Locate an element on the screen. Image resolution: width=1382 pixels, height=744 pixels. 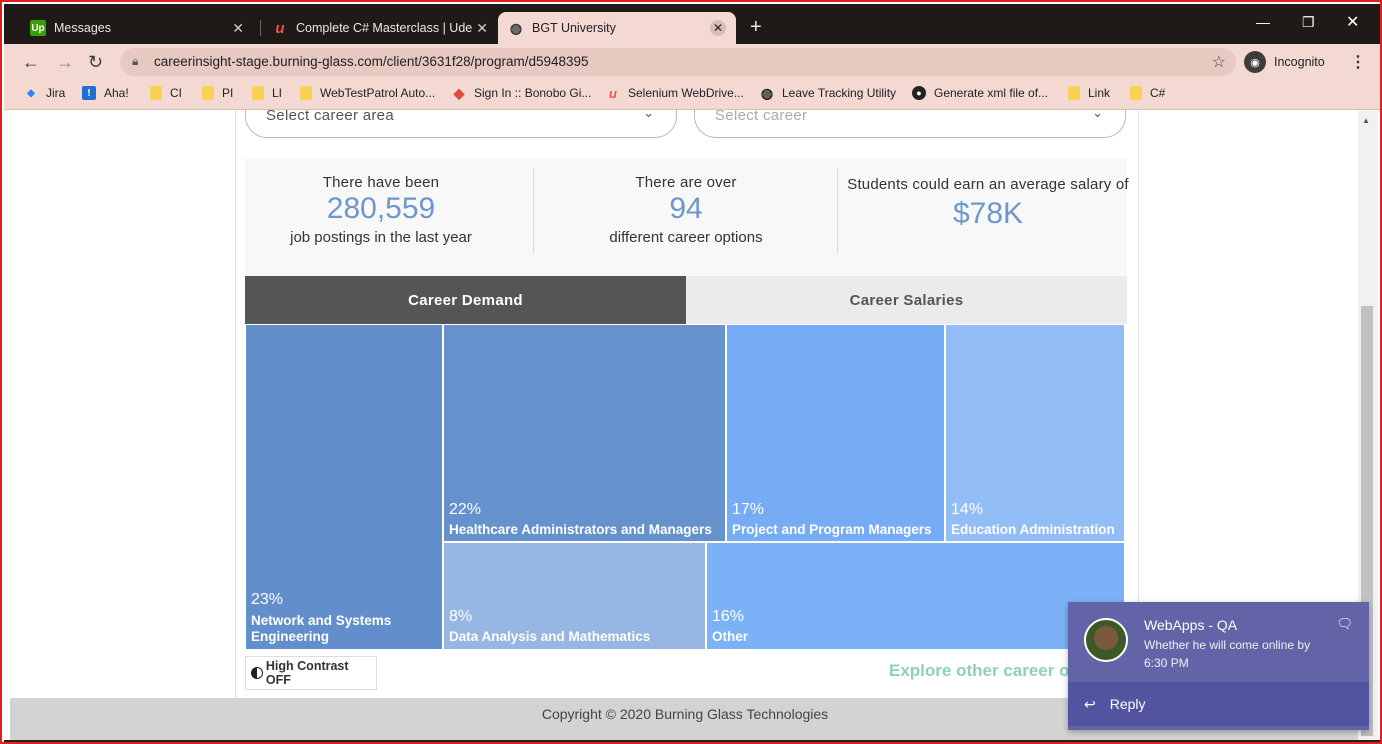
stat-tail: different career options is located at coordinates (686, 237).